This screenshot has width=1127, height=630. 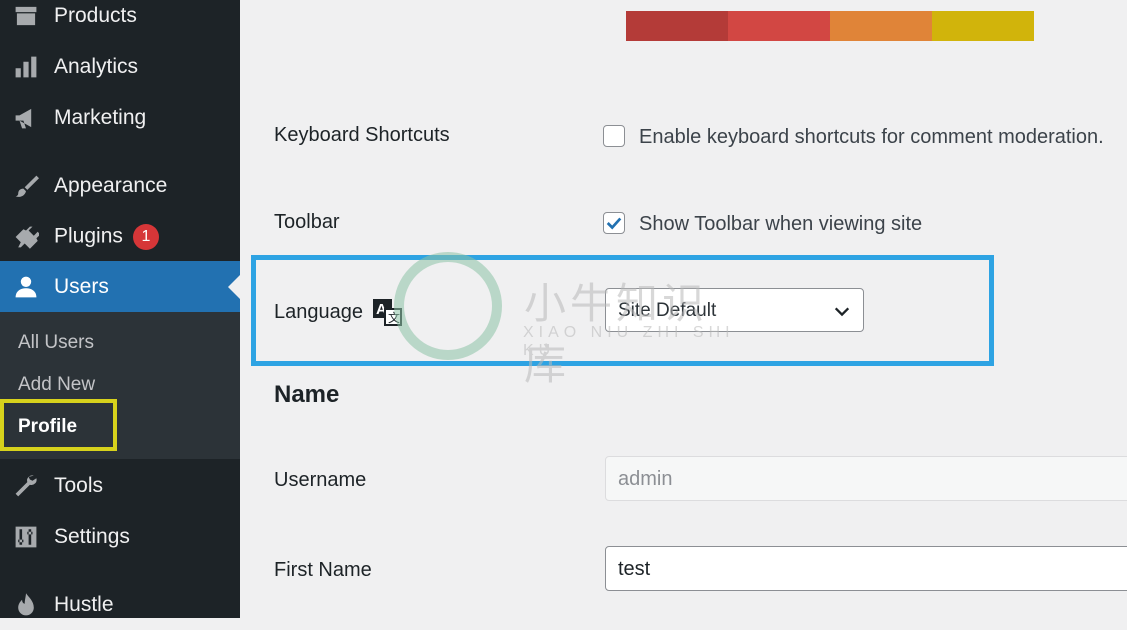 What do you see at coordinates (634, 569) in the screenshot?
I see `first-name-value: test` at bounding box center [634, 569].